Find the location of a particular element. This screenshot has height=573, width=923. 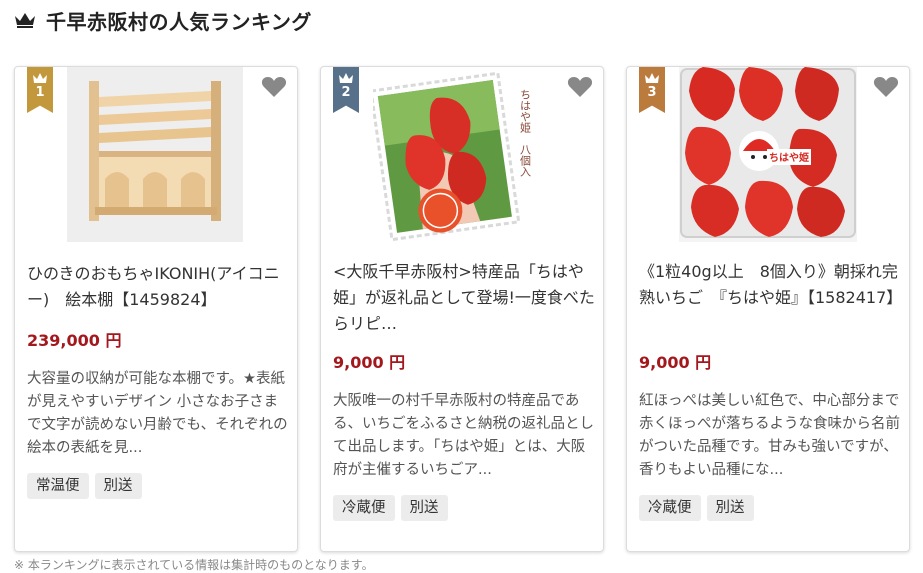

rank-number: 1 is located at coordinates (40, 92).